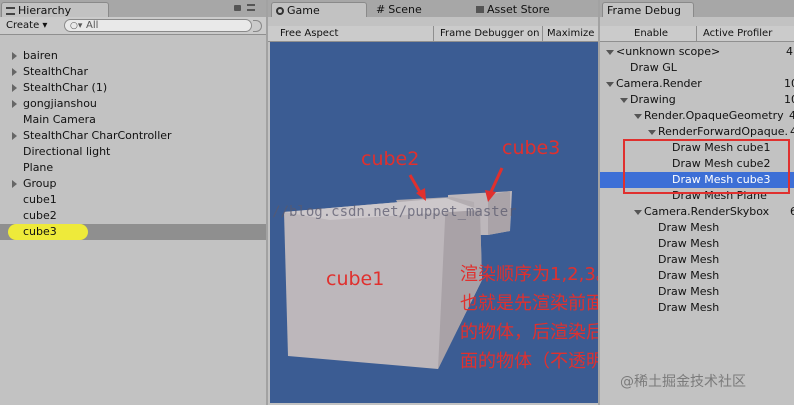 This screenshot has height=405, width=794. Describe the element at coordinates (133, 168) in the screenshot. I see `list-item: Plane` at that location.